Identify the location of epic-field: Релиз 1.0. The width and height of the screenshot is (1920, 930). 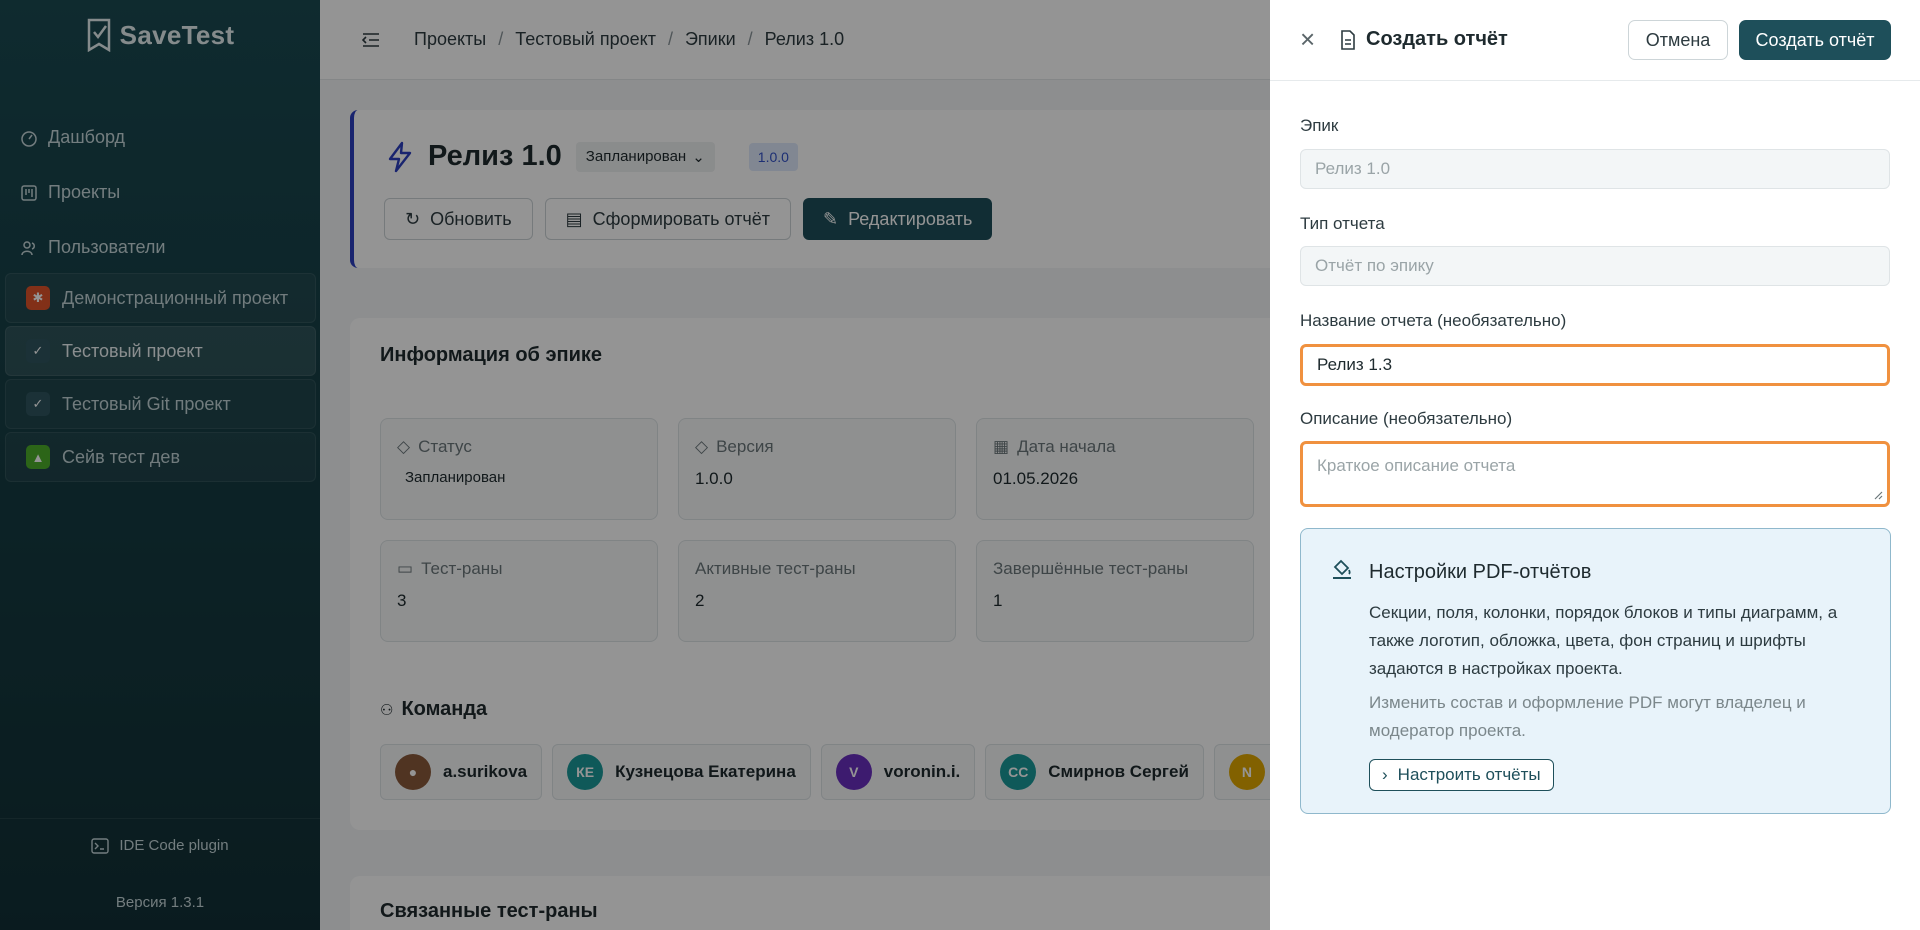
(1595, 169).